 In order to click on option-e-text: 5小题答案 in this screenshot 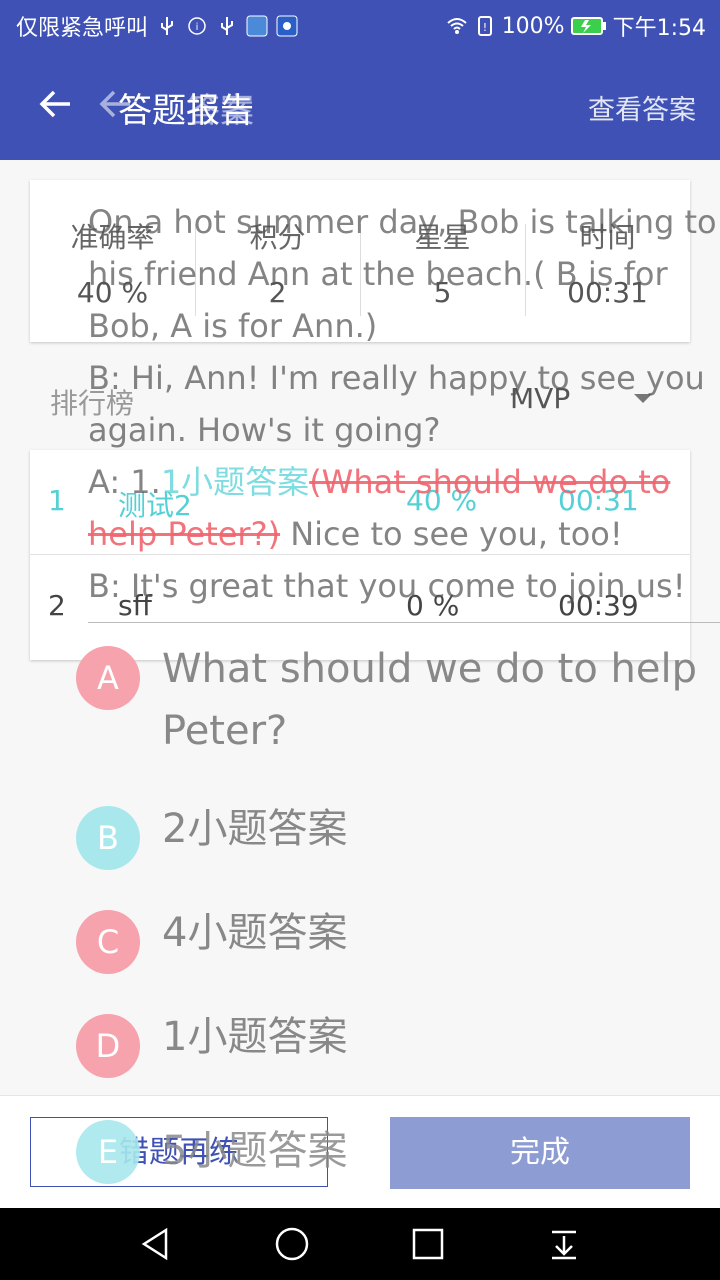, I will do `click(255, 1151)`.